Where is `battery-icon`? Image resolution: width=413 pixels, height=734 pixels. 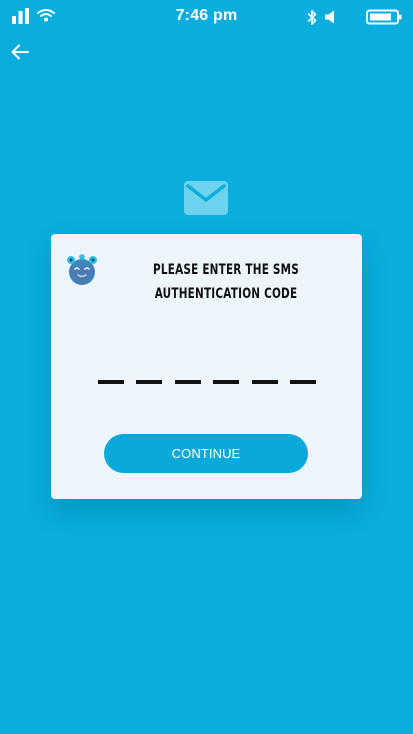
battery-icon is located at coordinates (384, 17).